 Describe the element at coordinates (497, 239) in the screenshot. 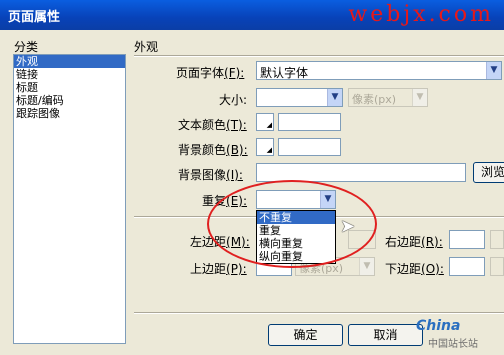

I see `right-margin-unit` at that location.